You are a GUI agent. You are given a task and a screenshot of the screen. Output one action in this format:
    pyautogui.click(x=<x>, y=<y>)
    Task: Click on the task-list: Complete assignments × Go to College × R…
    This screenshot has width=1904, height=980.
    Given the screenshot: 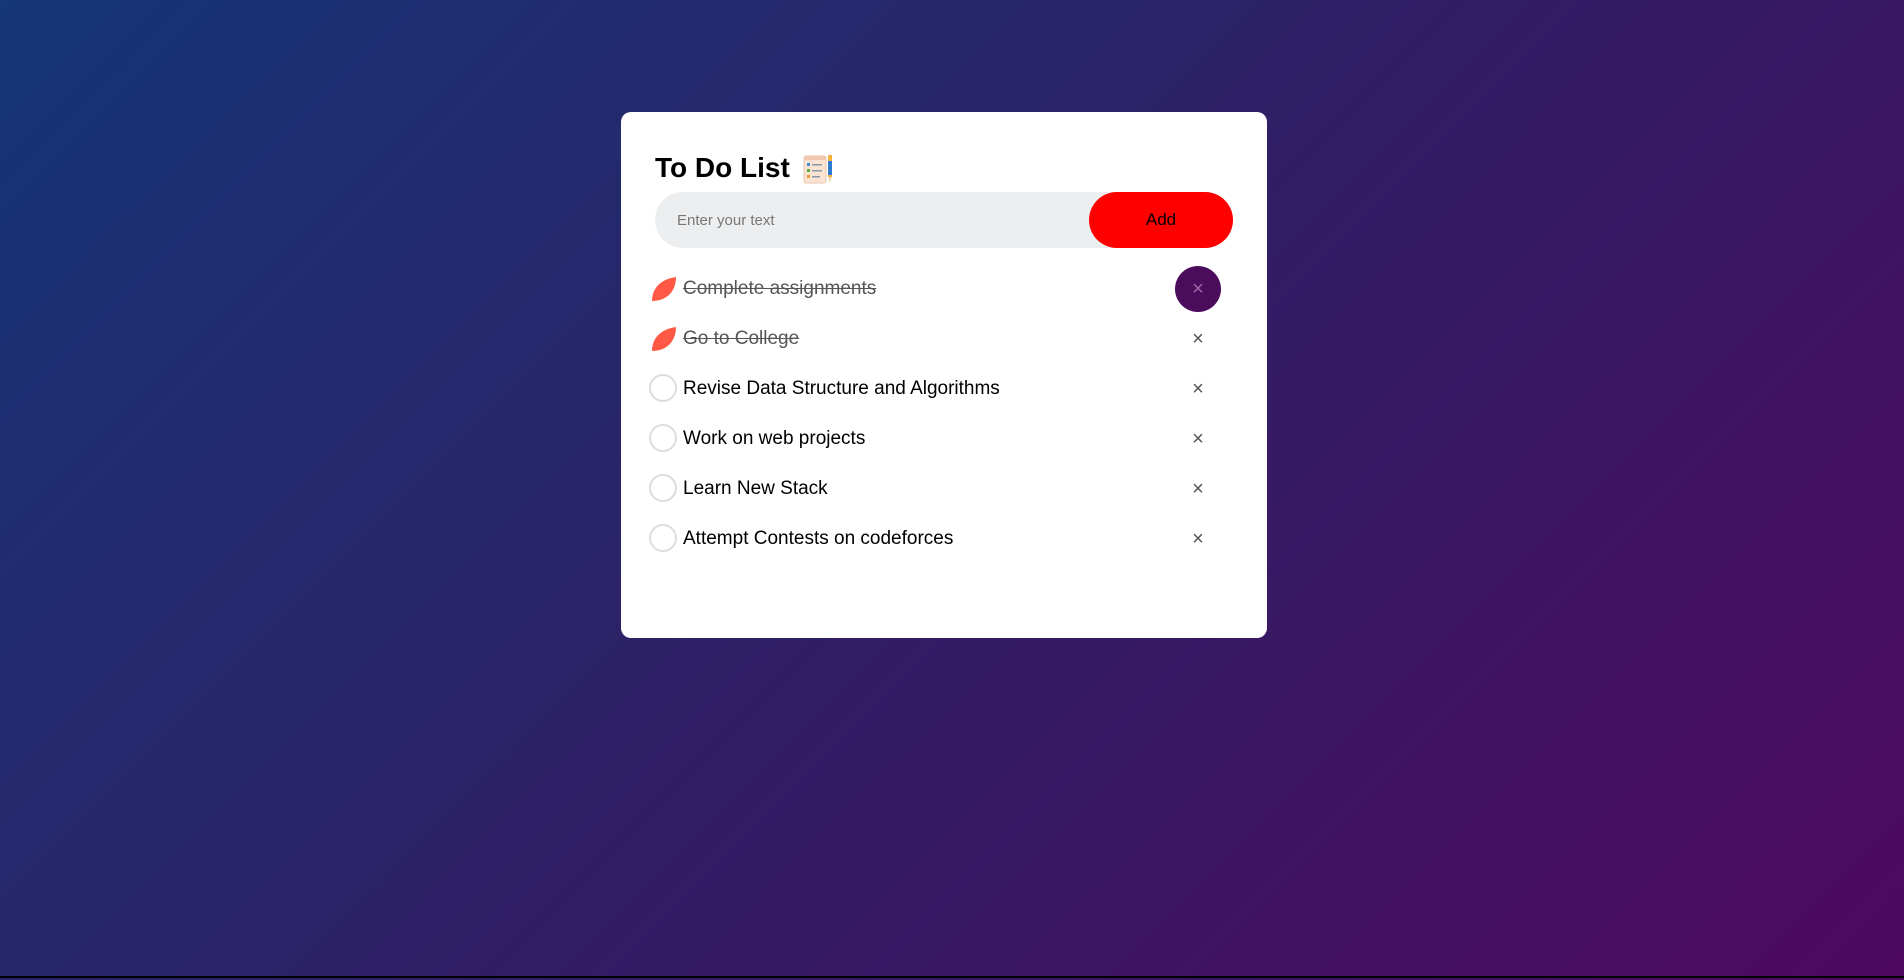 What is the action you would take?
    pyautogui.click(x=941, y=414)
    